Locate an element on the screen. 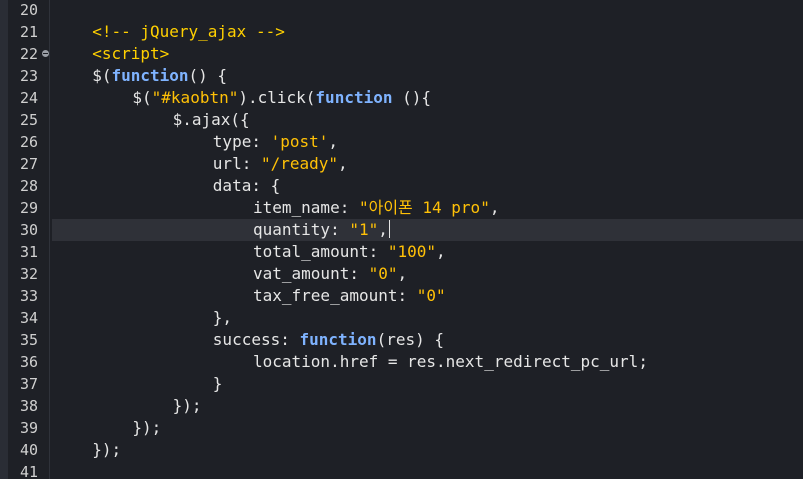  line-number: 21 is located at coordinates (29, 32).